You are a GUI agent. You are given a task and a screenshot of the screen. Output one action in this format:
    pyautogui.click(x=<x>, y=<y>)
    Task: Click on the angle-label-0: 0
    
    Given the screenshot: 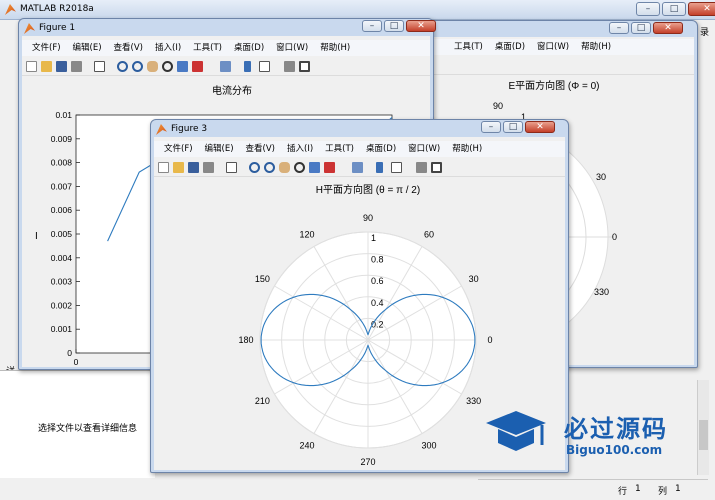 What is the action you would take?
    pyautogui.click(x=614, y=237)
    